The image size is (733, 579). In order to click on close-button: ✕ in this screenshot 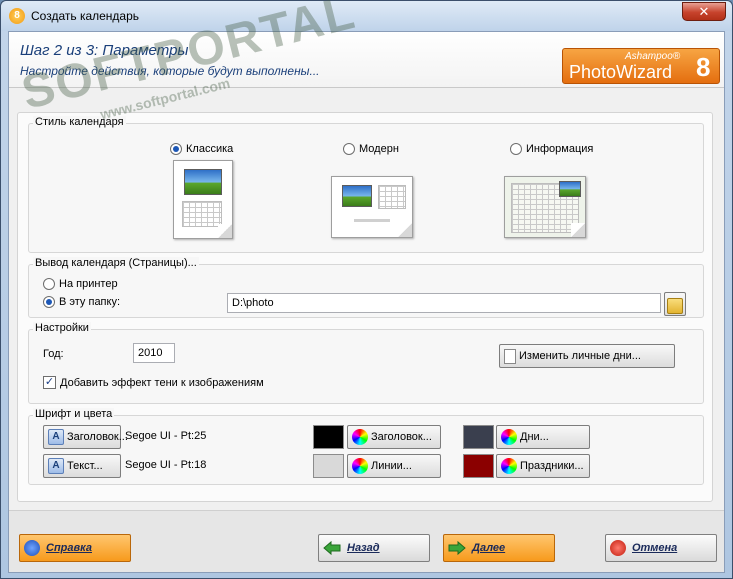, I will do `click(704, 11)`.